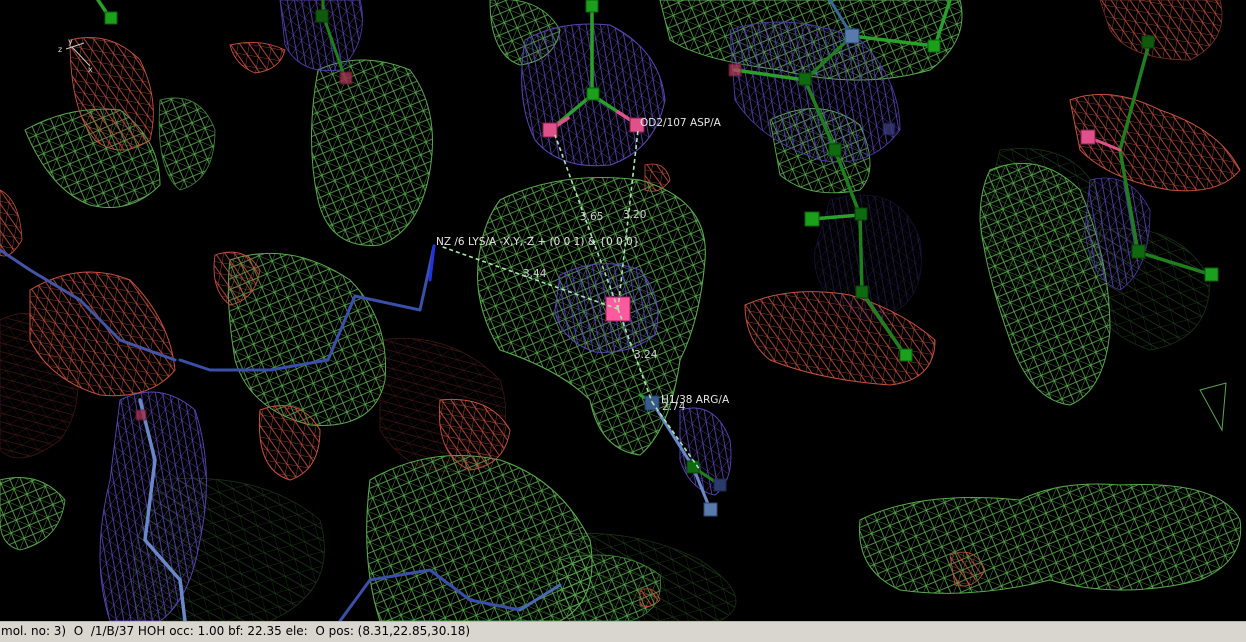 This screenshot has width=1246, height=642. Describe the element at coordinates (634, 215) in the screenshot. I see `distance-label-2: 3.20` at that location.